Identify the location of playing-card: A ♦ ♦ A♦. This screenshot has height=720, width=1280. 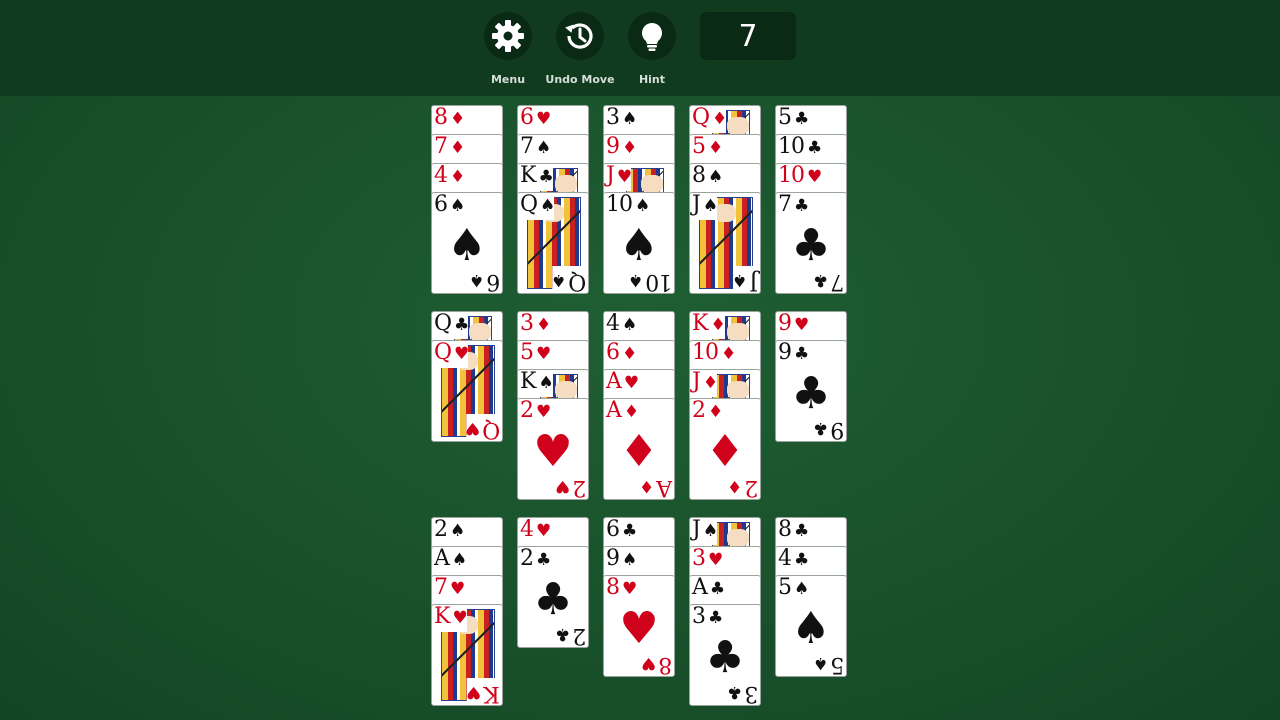
(639, 449).